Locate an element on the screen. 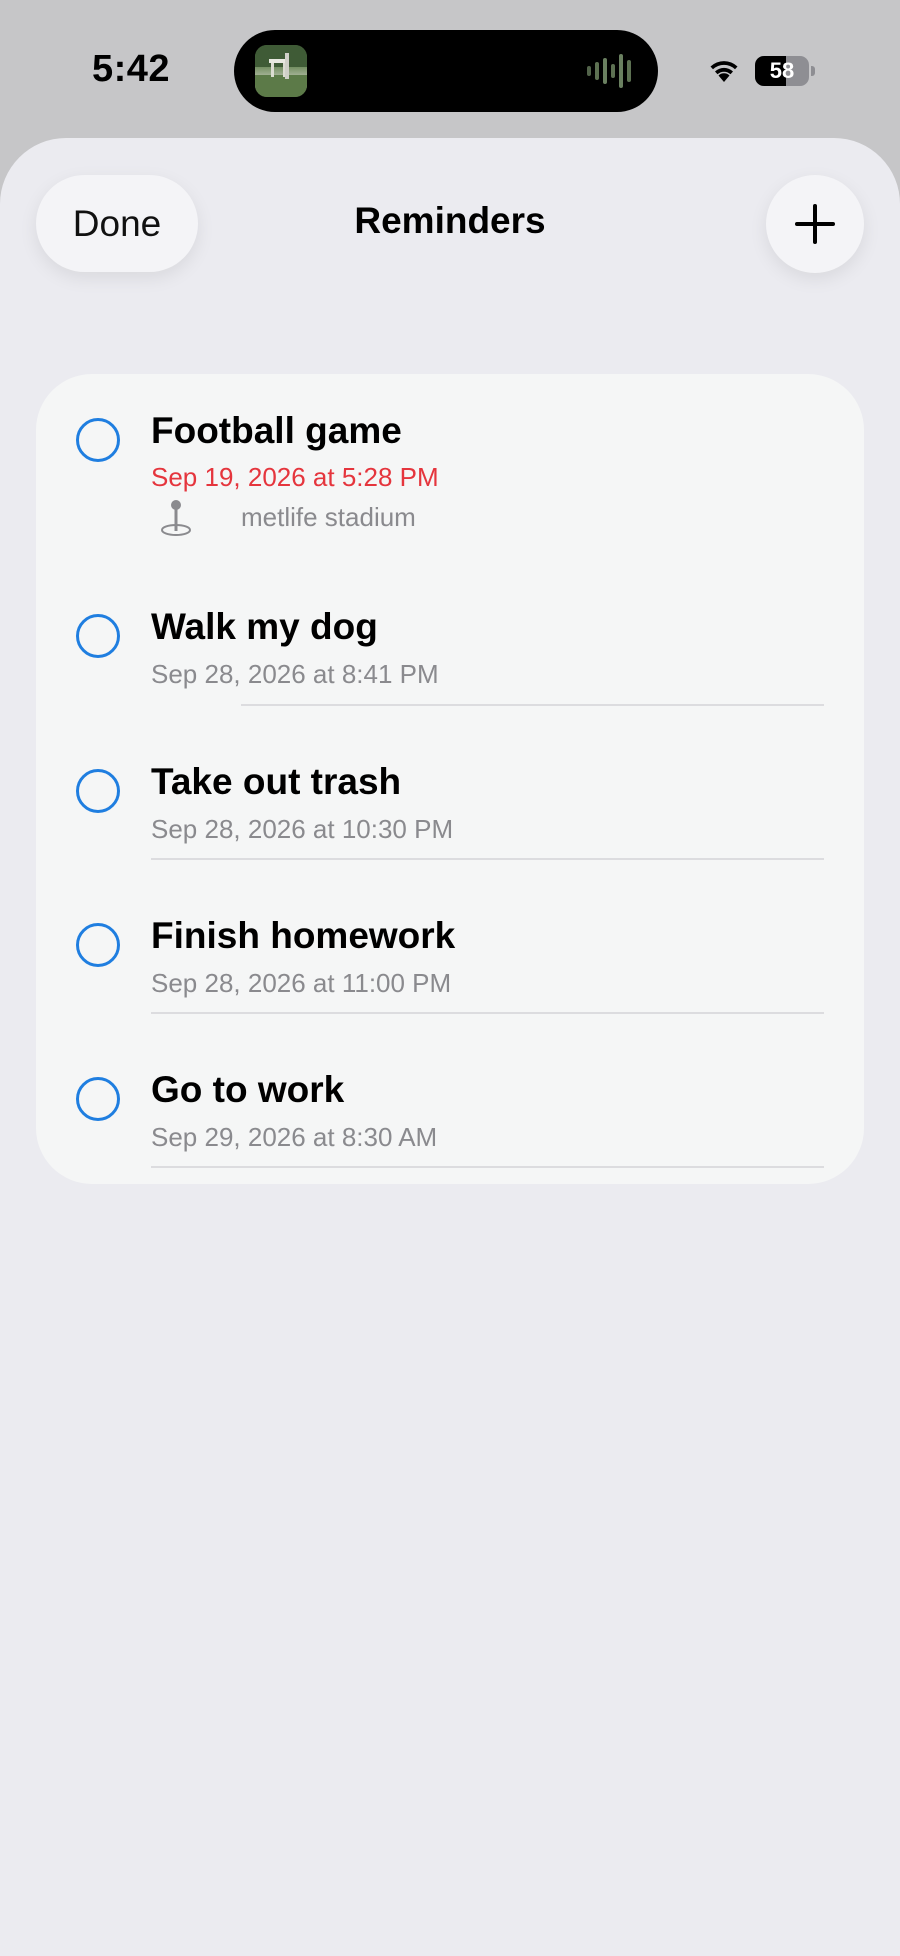 The width and height of the screenshot is (900, 1956). reminder-title: Walk my dog is located at coordinates (264, 626).